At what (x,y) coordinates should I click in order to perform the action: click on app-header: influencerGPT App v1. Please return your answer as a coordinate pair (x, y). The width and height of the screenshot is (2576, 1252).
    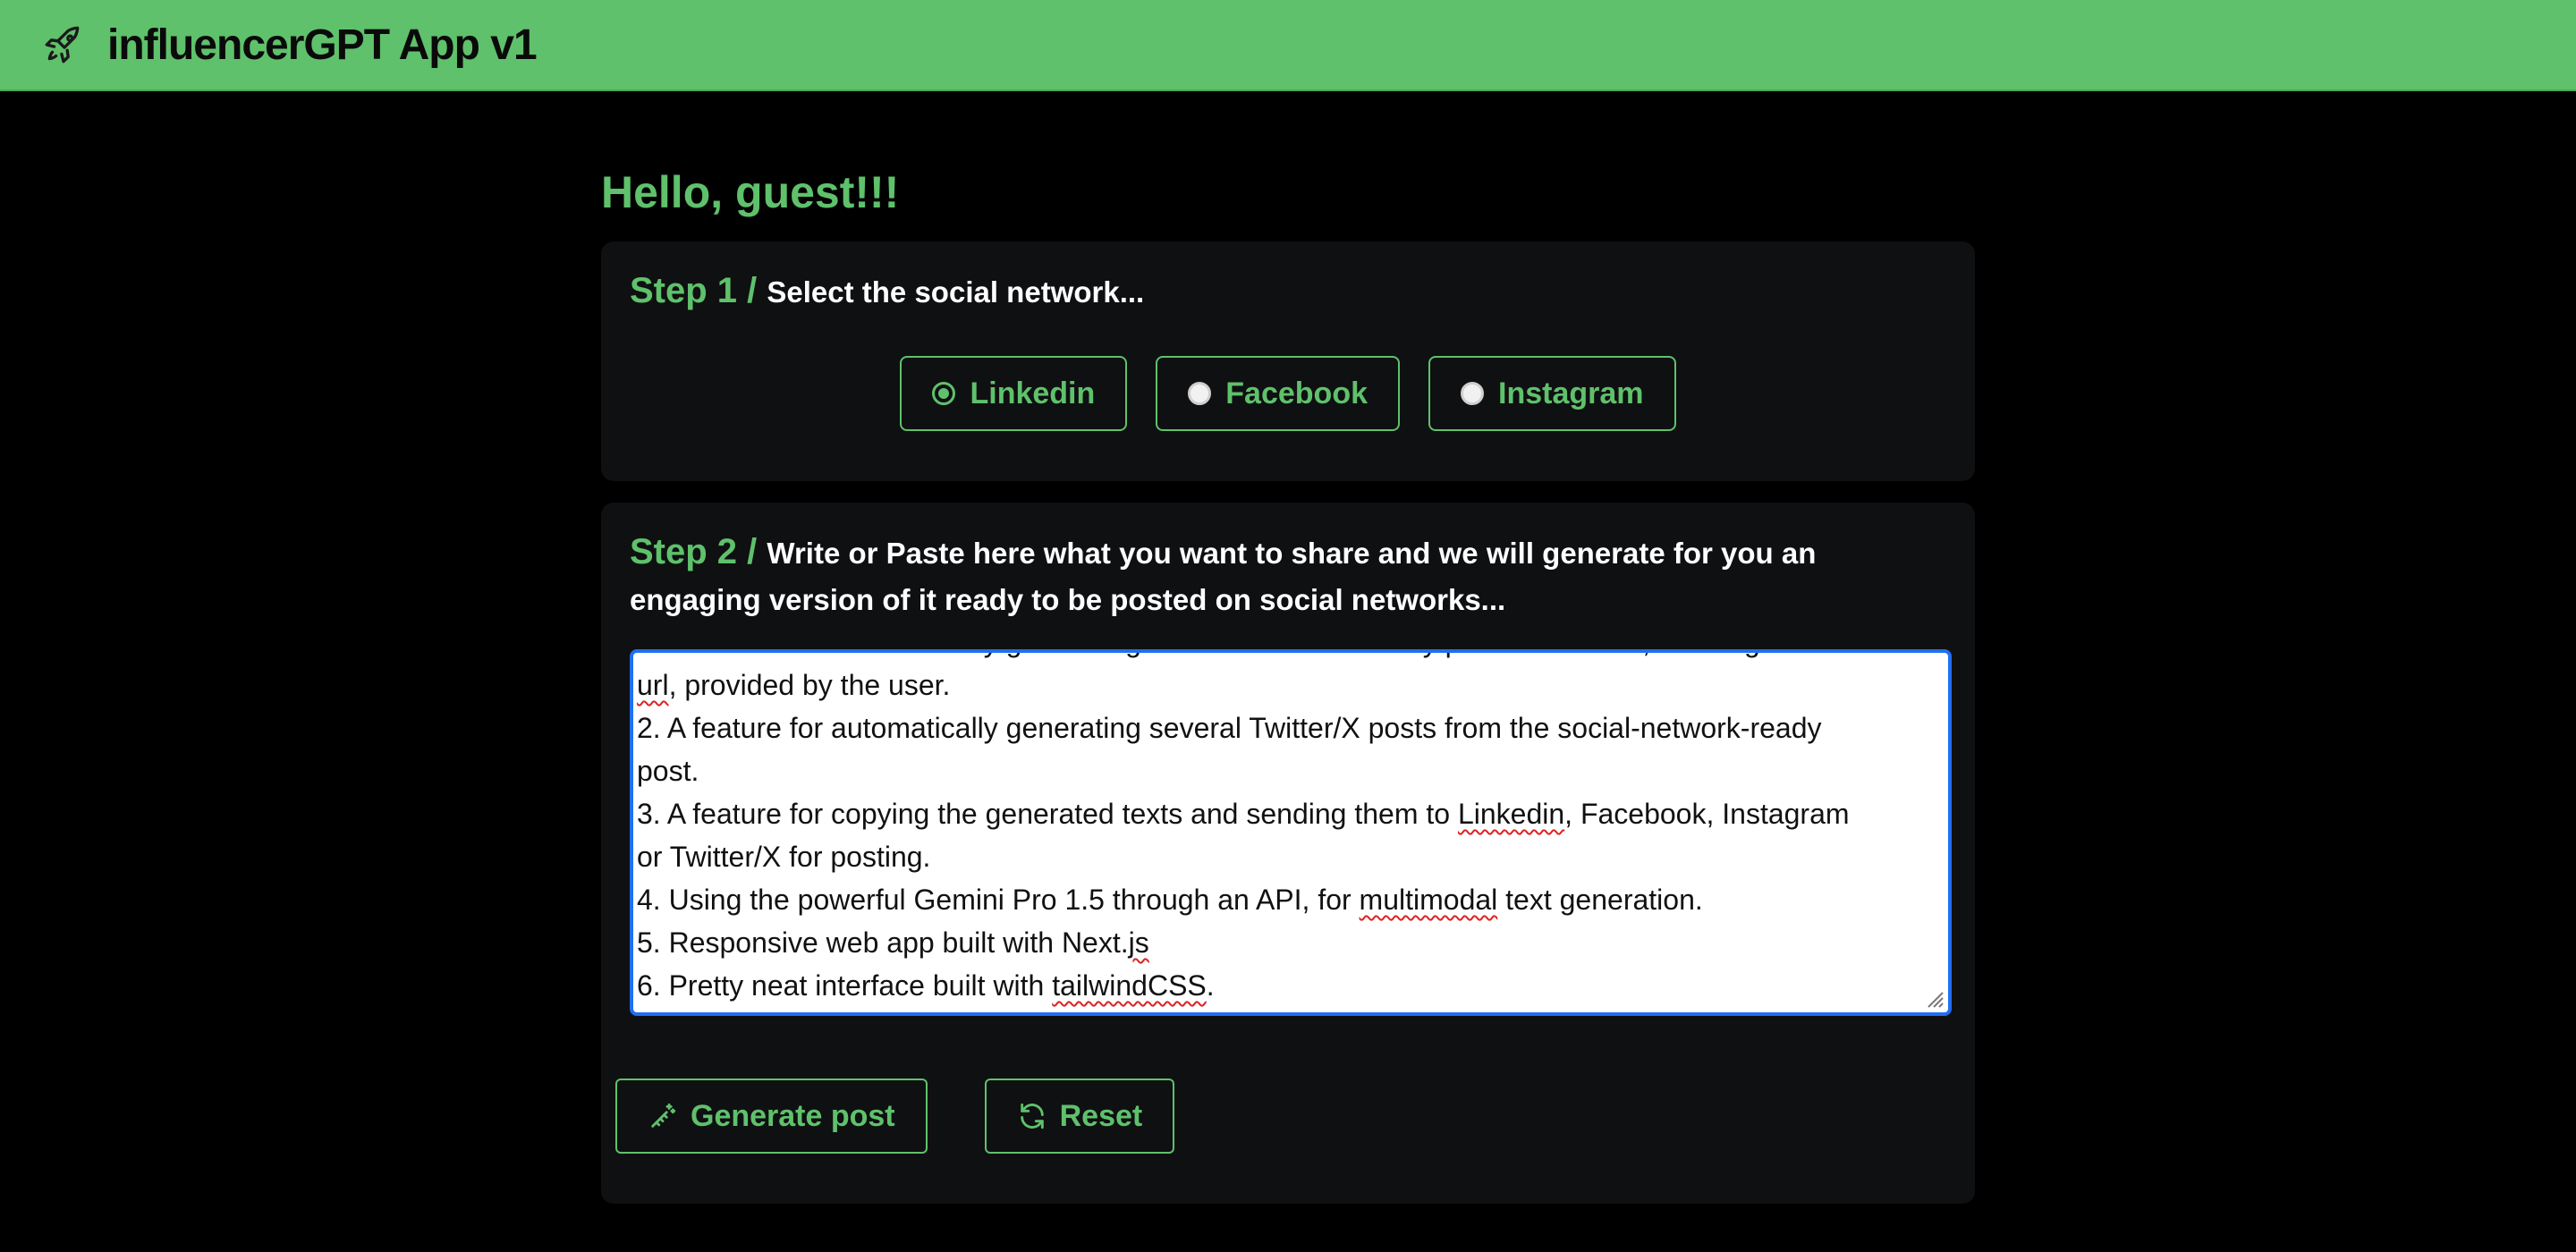
    Looking at the image, I should click on (1288, 46).